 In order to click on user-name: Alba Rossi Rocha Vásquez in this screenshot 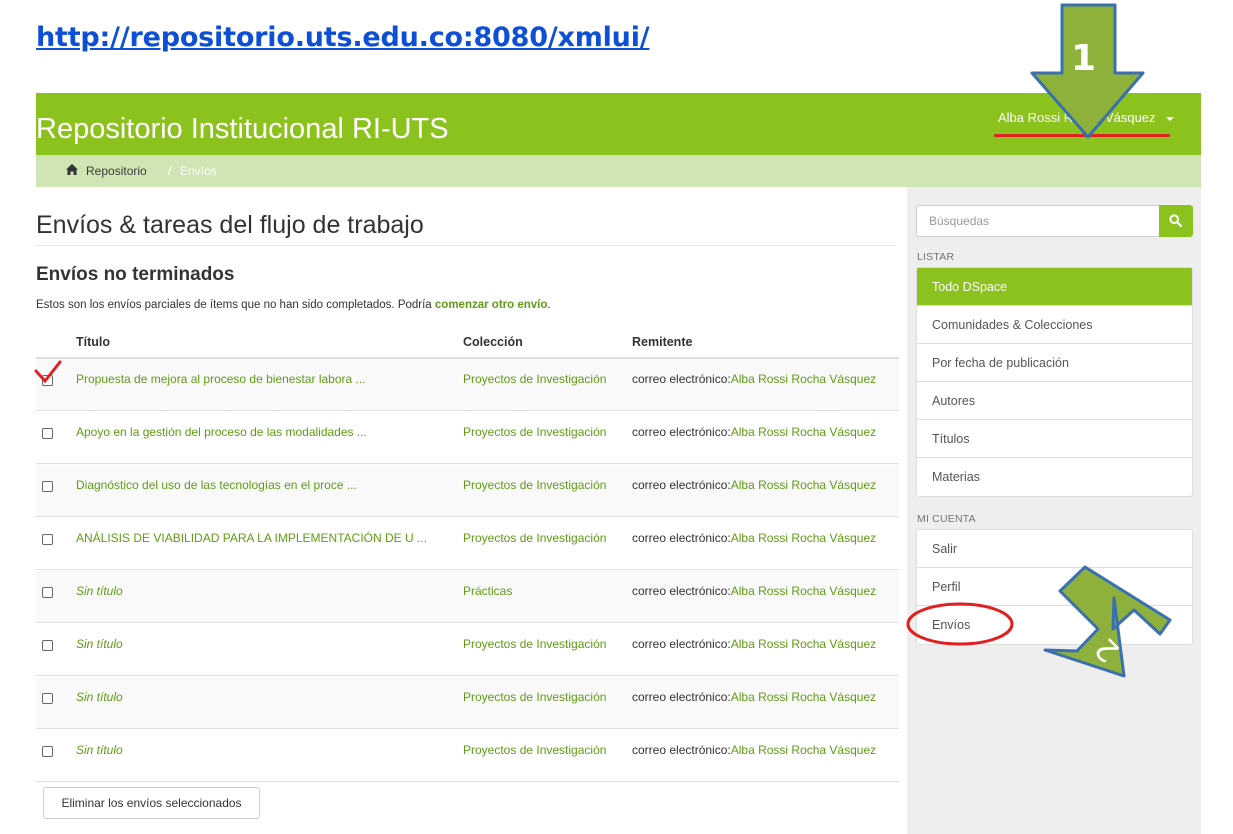, I will do `click(1077, 117)`.